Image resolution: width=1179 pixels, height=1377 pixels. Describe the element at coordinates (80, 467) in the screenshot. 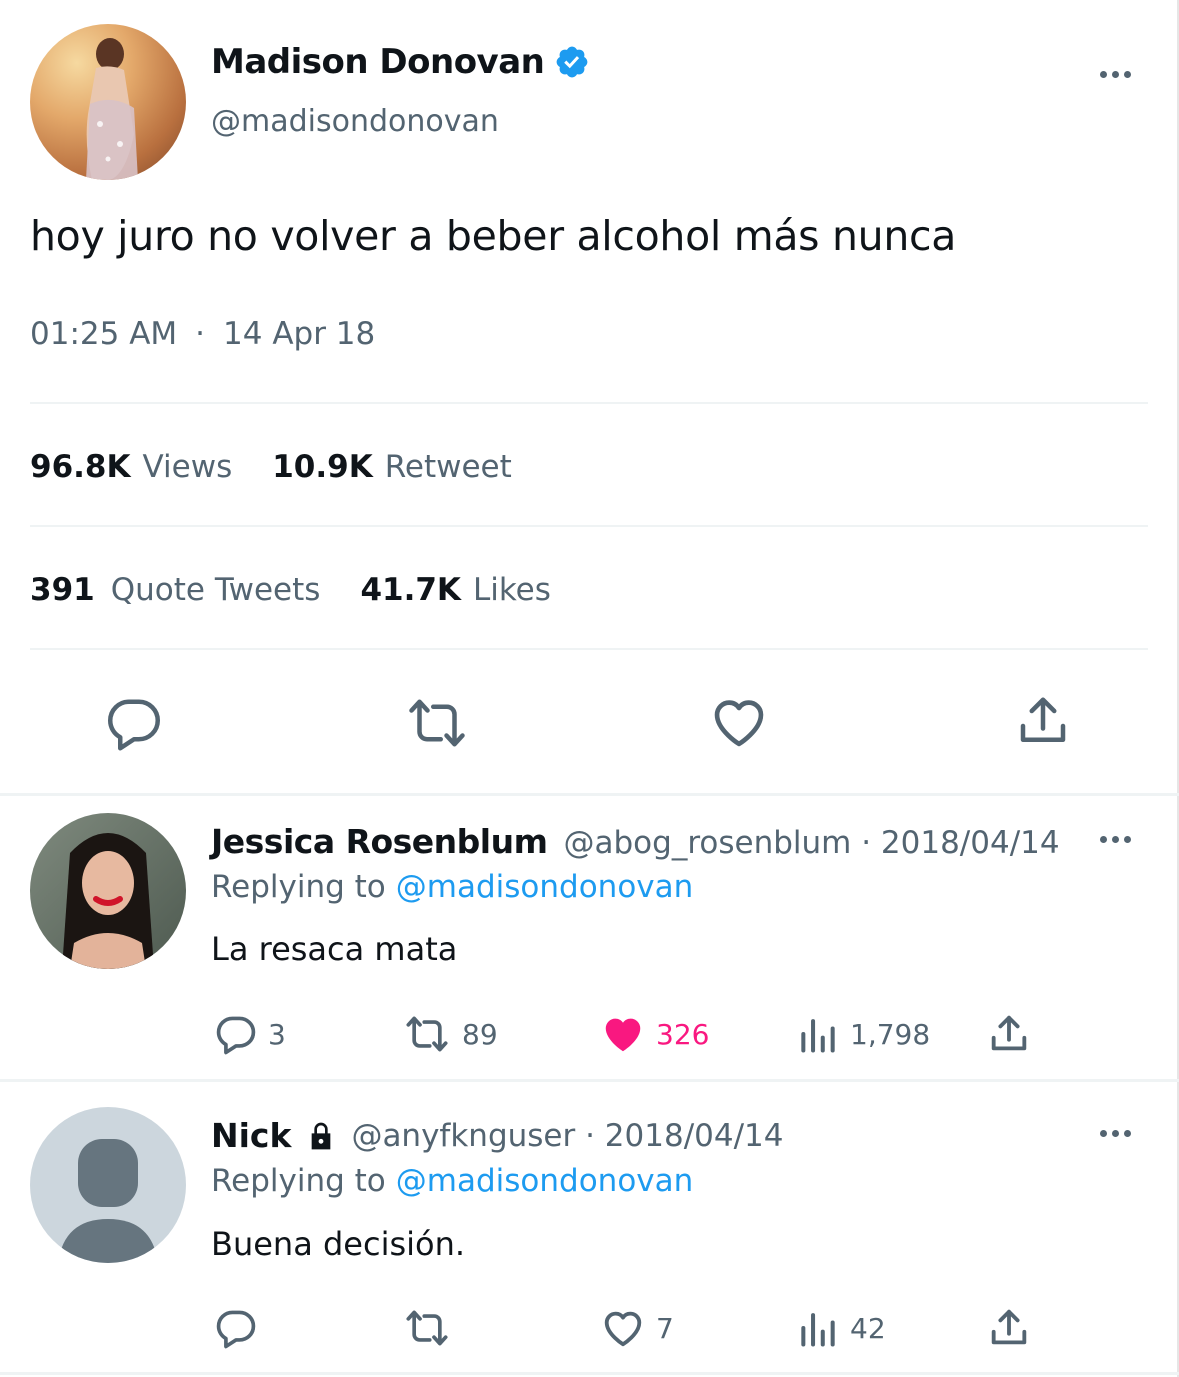

I see `views-count: 96.8K` at that location.